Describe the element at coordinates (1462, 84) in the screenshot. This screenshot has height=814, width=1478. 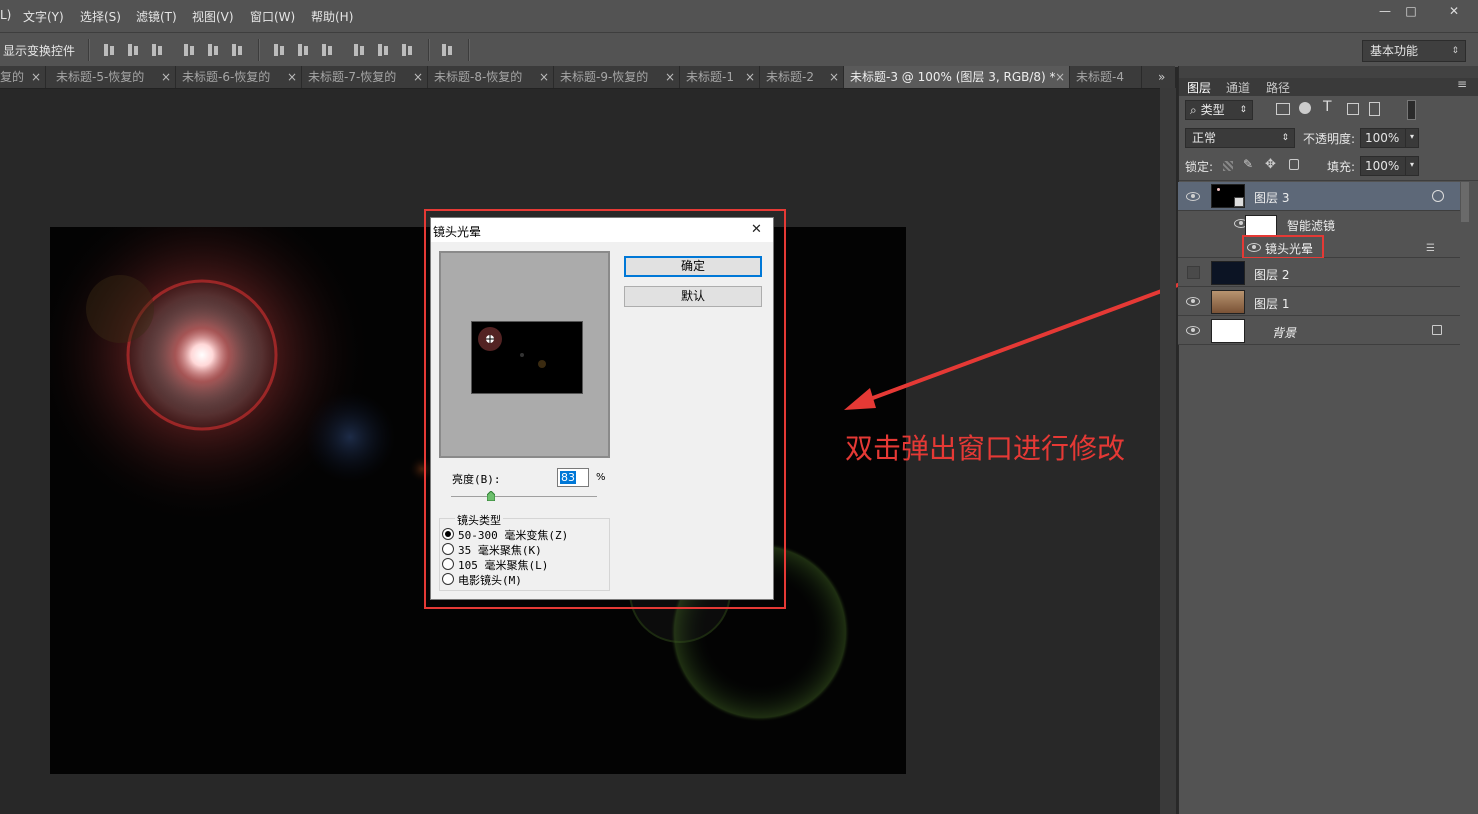
I see `panel-menu-icon: ≡` at that location.